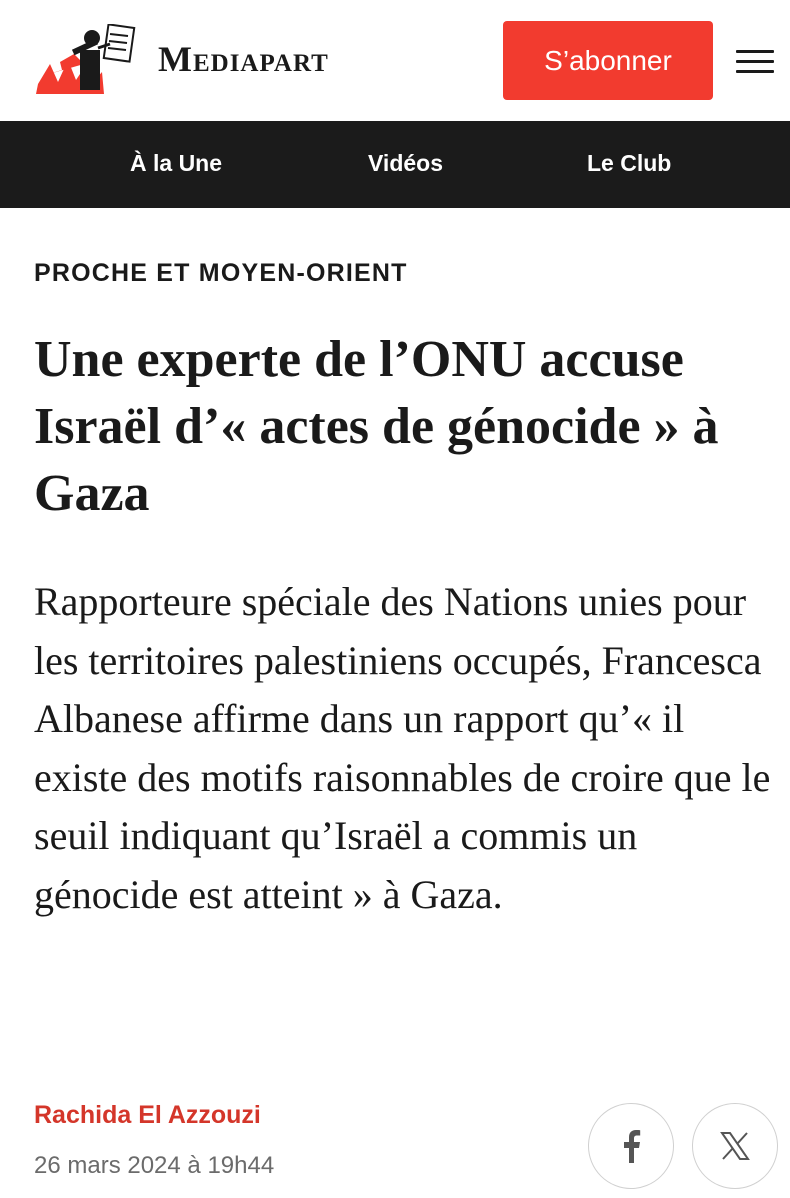 The width and height of the screenshot is (790, 1198). What do you see at coordinates (147, 1115) in the screenshot?
I see `article-author: Rachida El Azzouzi` at bounding box center [147, 1115].